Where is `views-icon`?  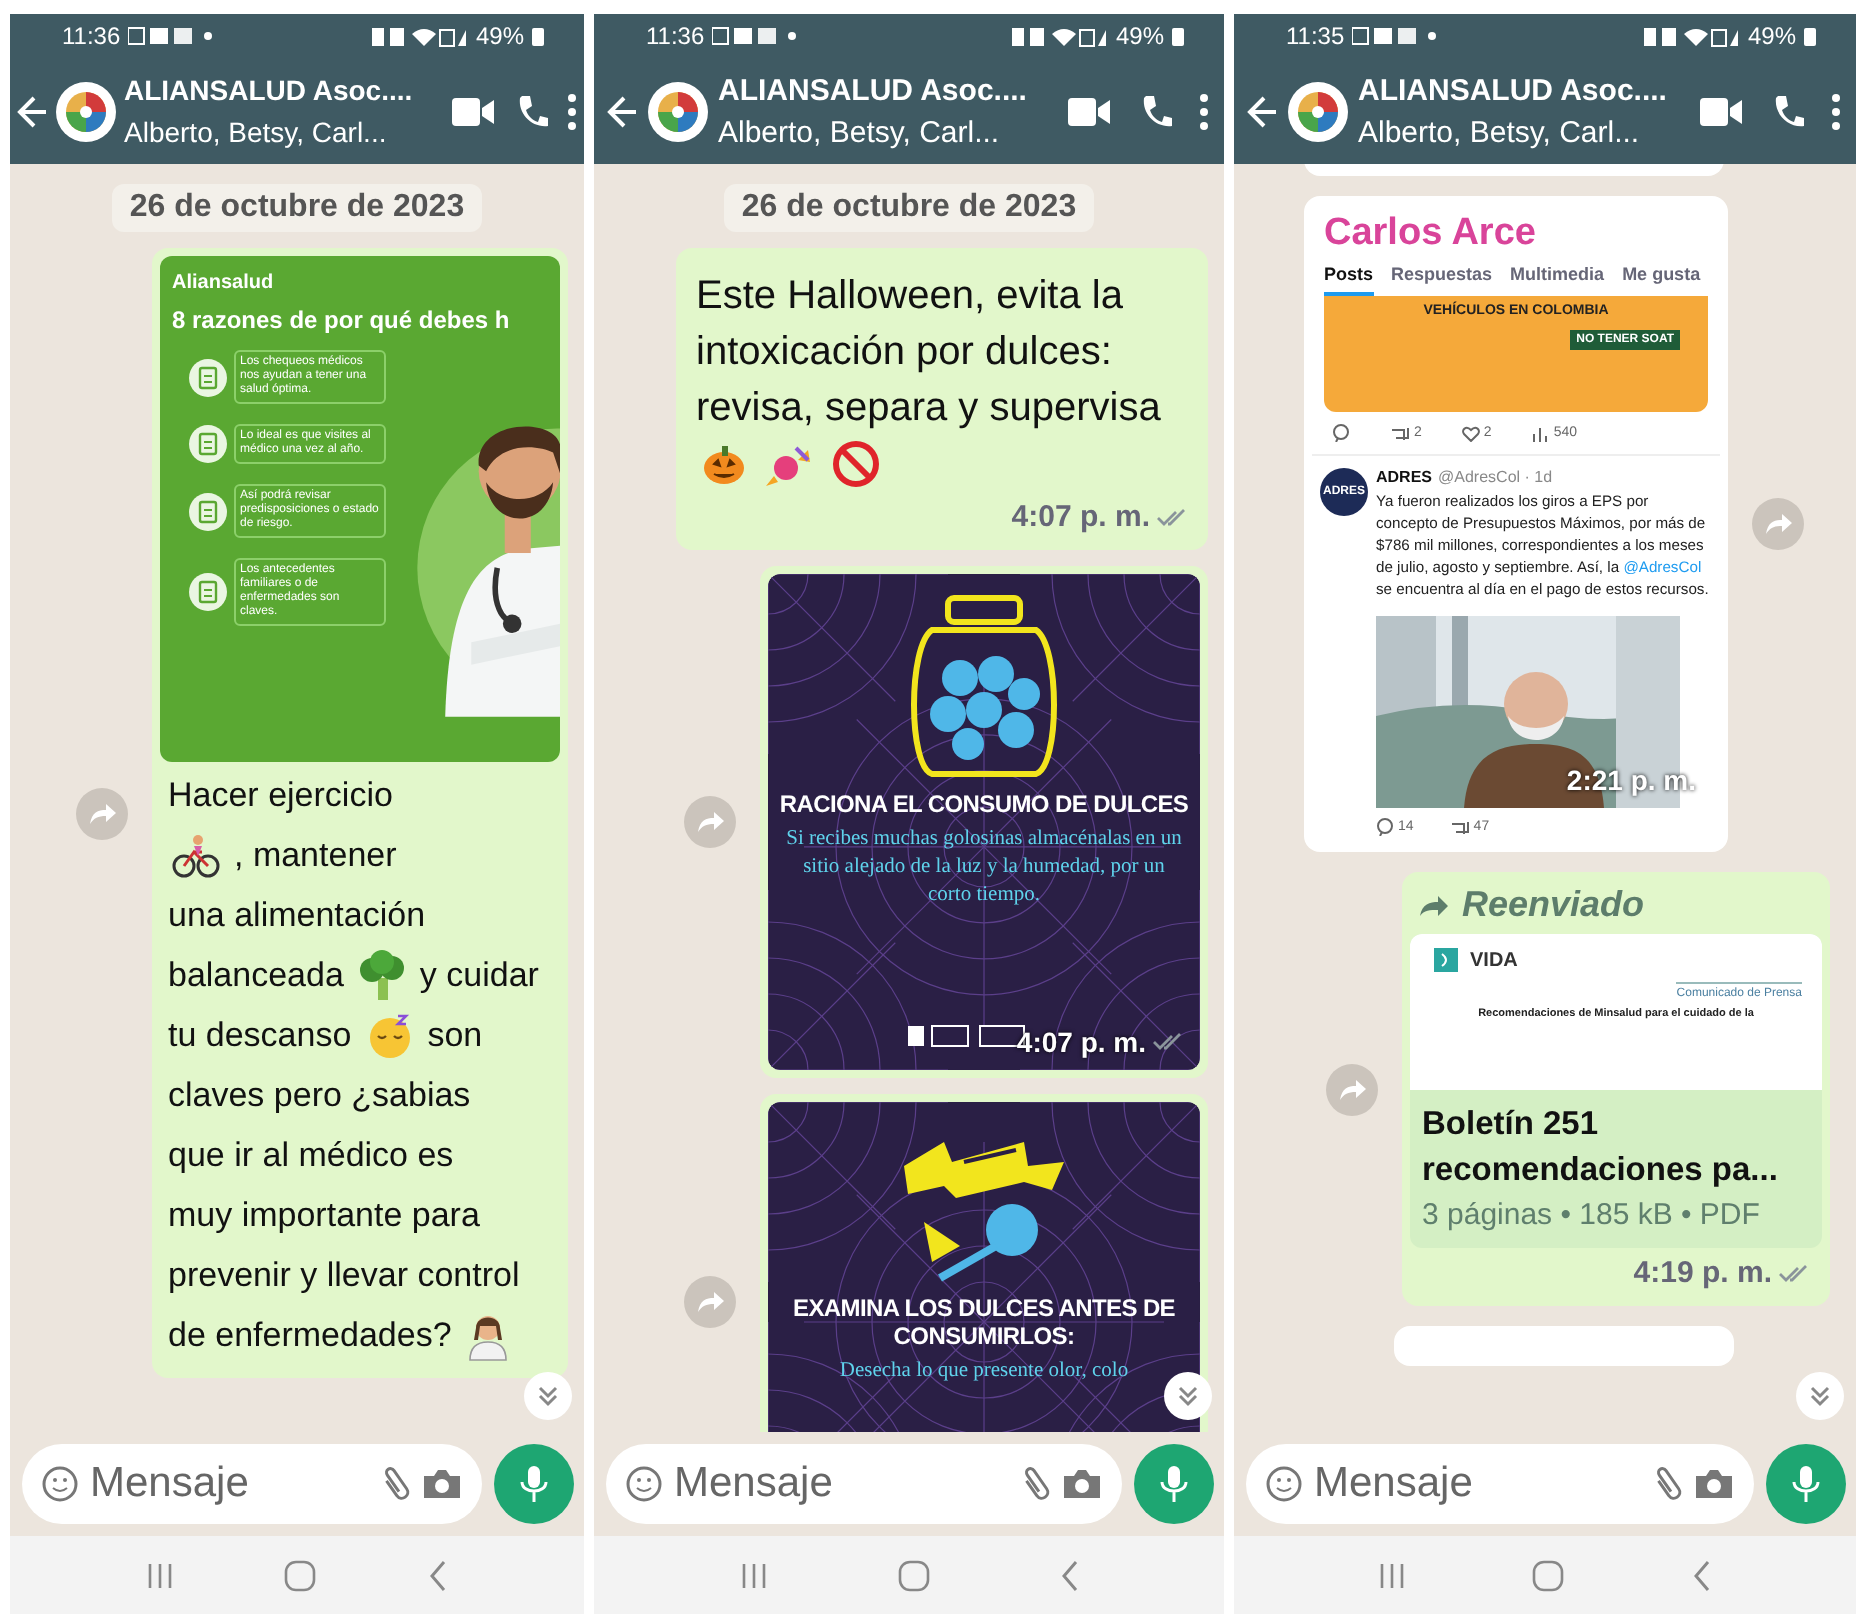
views-icon is located at coordinates (1540, 433).